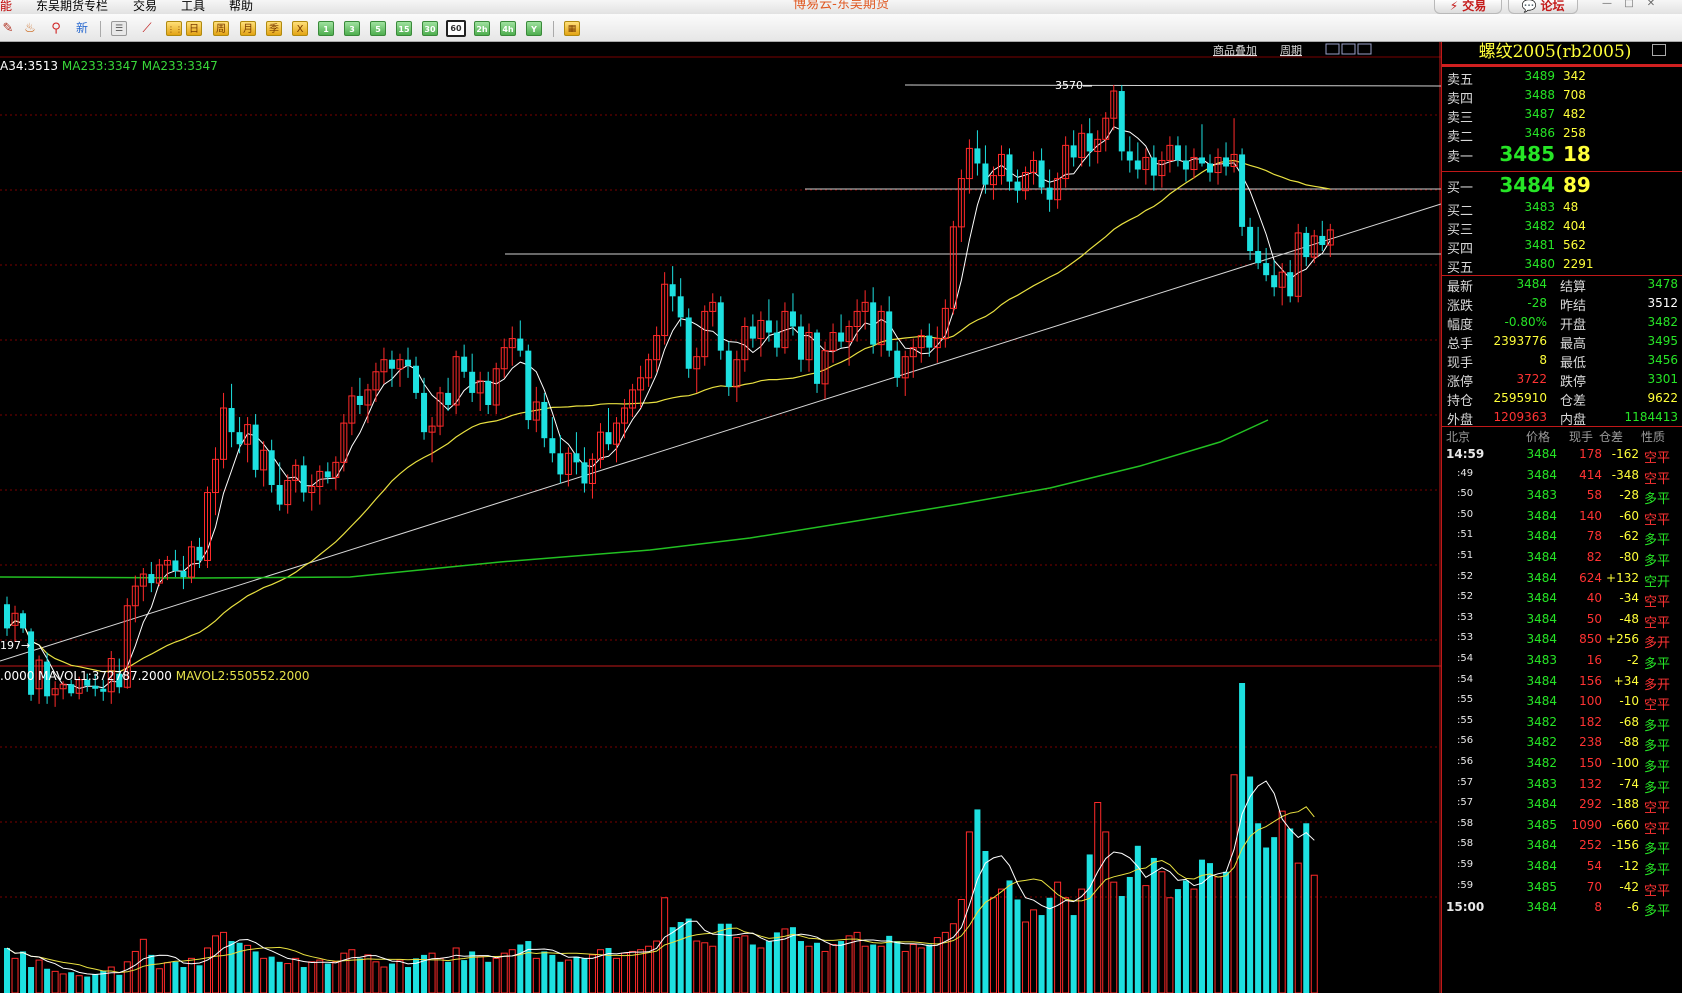 This screenshot has height=993, width=1682. I want to click on tick-oi-change: -6, so click(1633, 907).